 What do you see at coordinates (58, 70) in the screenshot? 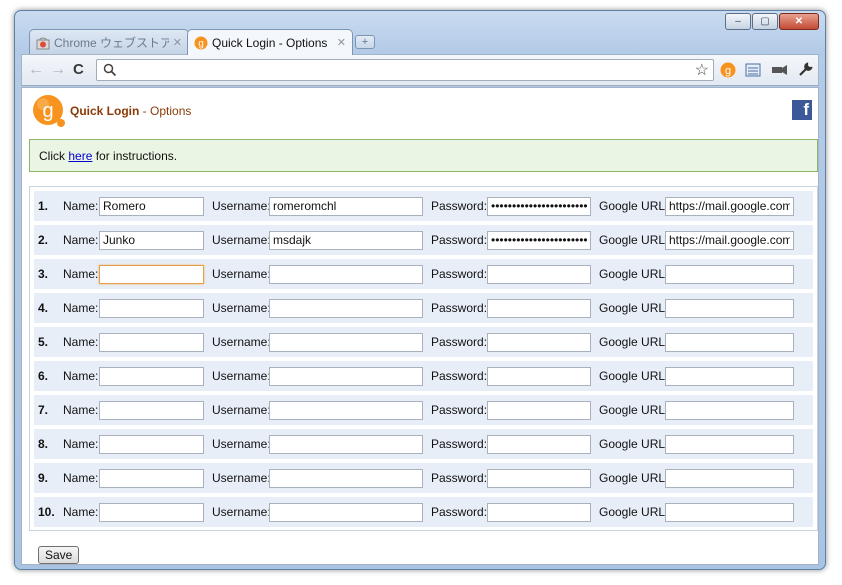
I see `forward-button: →` at bounding box center [58, 70].